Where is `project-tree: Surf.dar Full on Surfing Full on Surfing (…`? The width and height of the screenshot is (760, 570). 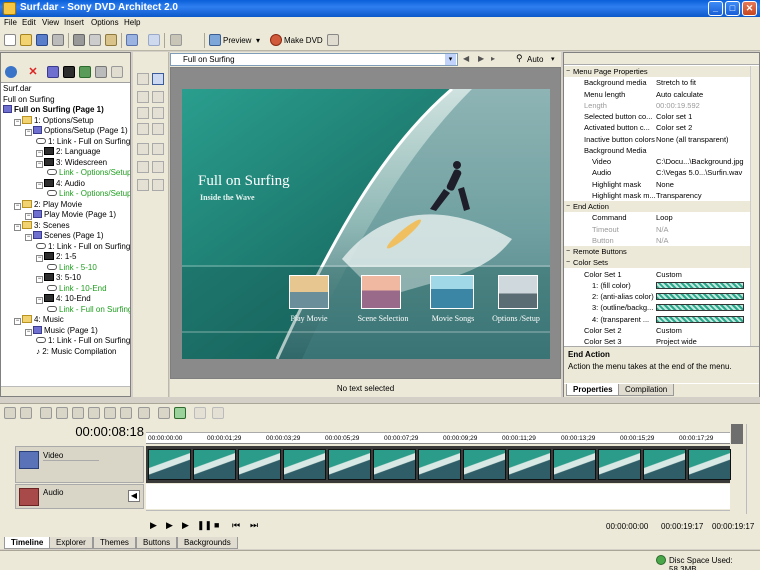 project-tree: Surf.dar Full on Surfing Full on Surfing (… is located at coordinates (65, 240).